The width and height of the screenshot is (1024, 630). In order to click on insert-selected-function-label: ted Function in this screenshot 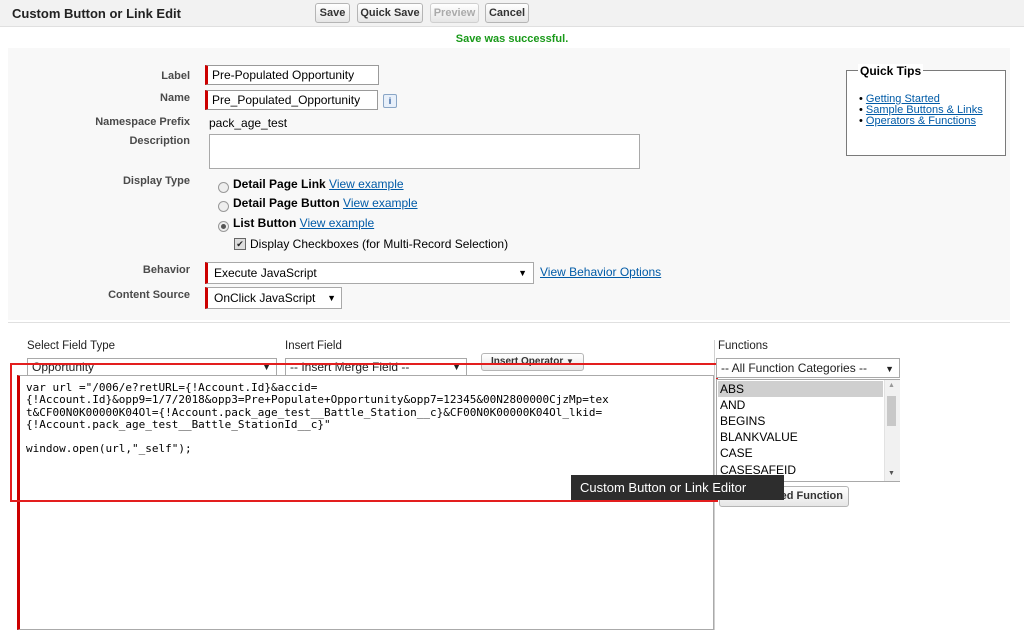, I will do `click(810, 496)`.